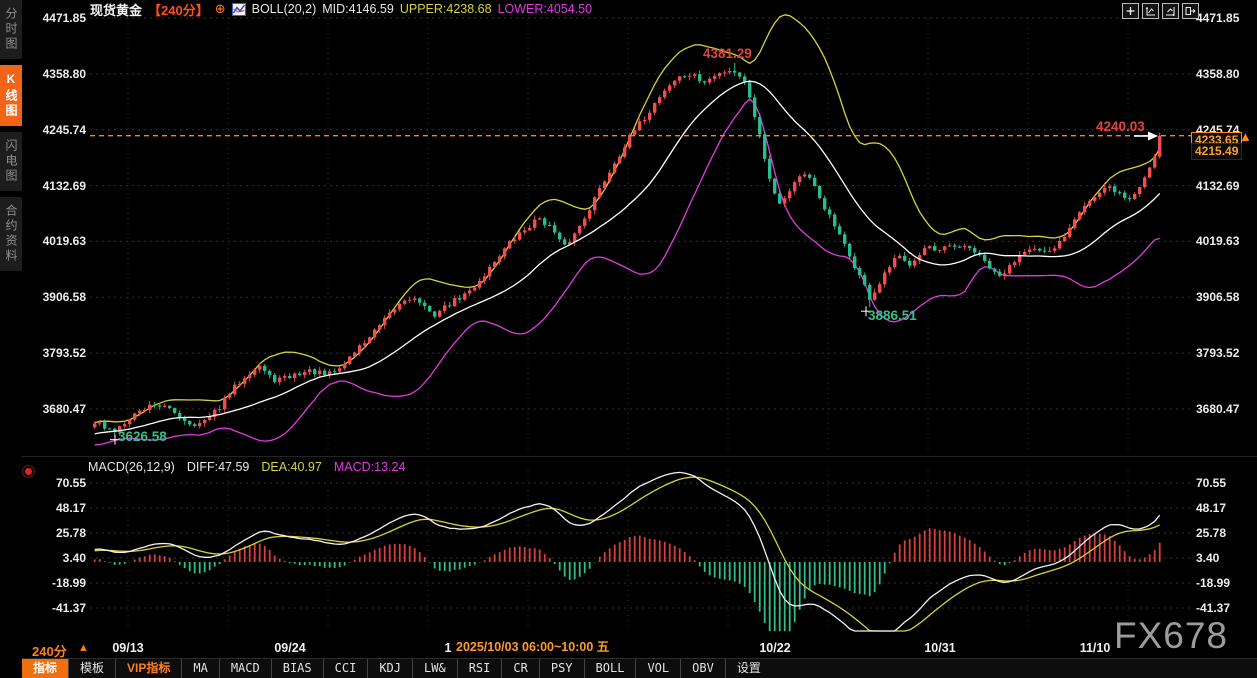  What do you see at coordinates (148, 668) in the screenshot?
I see `toolbar-item-vip指标: VIP指标` at bounding box center [148, 668].